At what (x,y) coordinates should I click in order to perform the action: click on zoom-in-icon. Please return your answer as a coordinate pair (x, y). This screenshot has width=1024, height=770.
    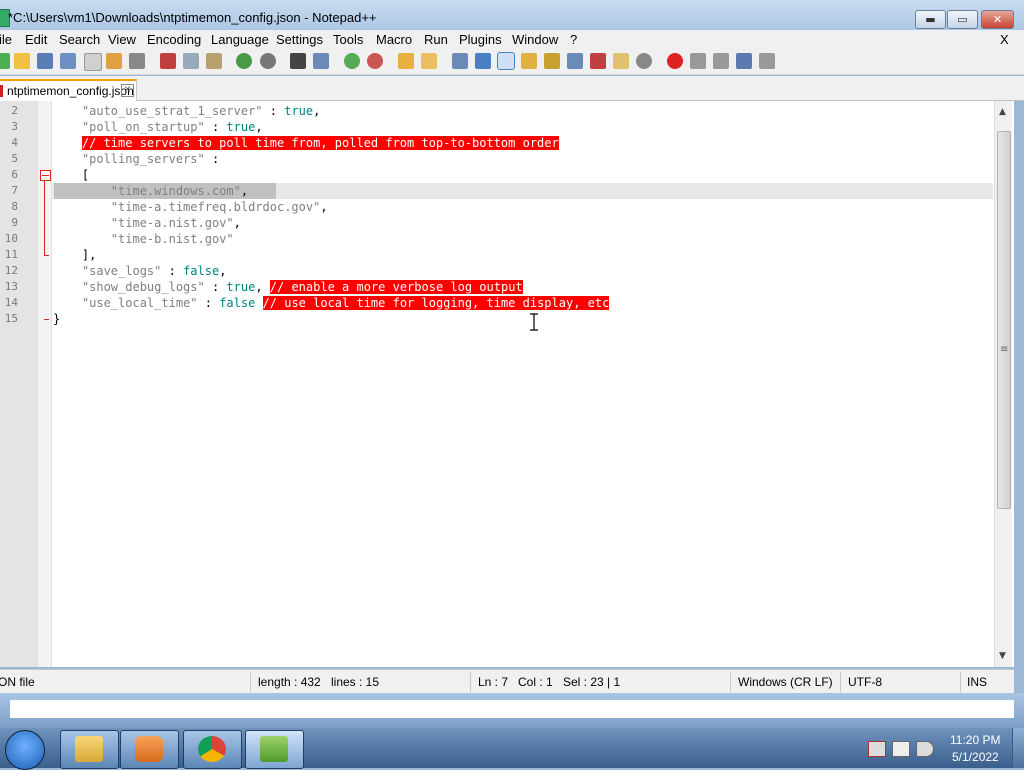
    Looking at the image, I should click on (352, 61).